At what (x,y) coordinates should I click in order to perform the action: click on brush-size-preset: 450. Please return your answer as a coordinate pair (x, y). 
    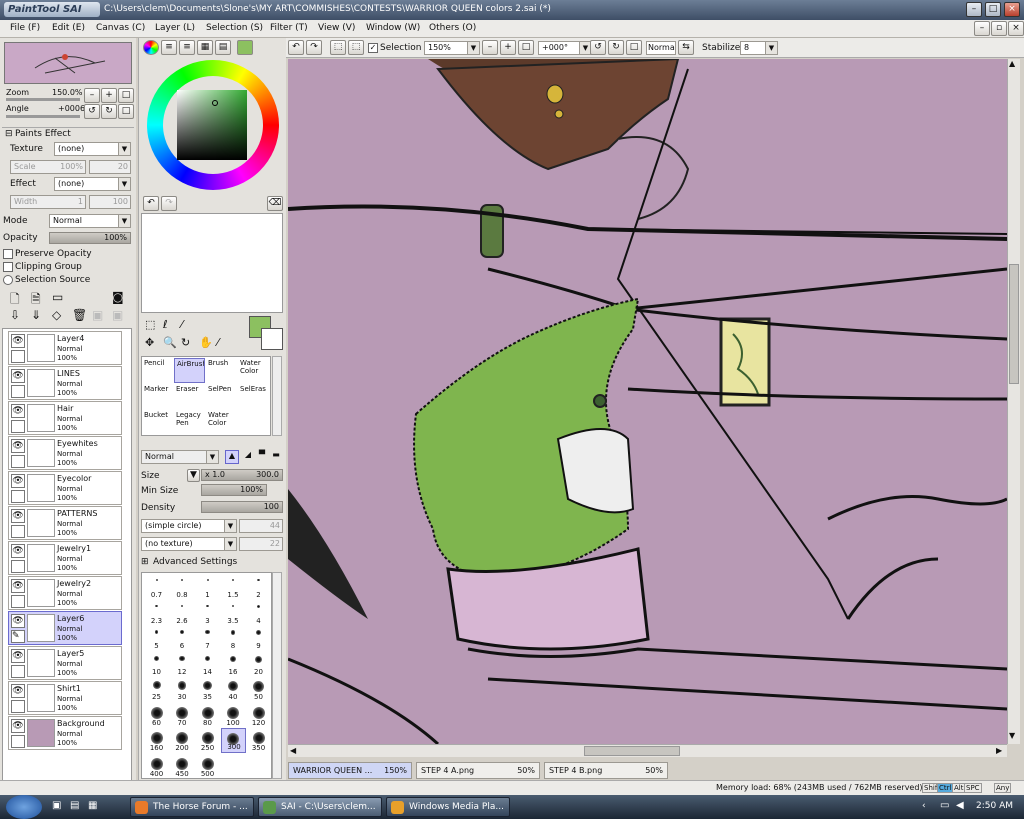
    Looking at the image, I should click on (182, 766).